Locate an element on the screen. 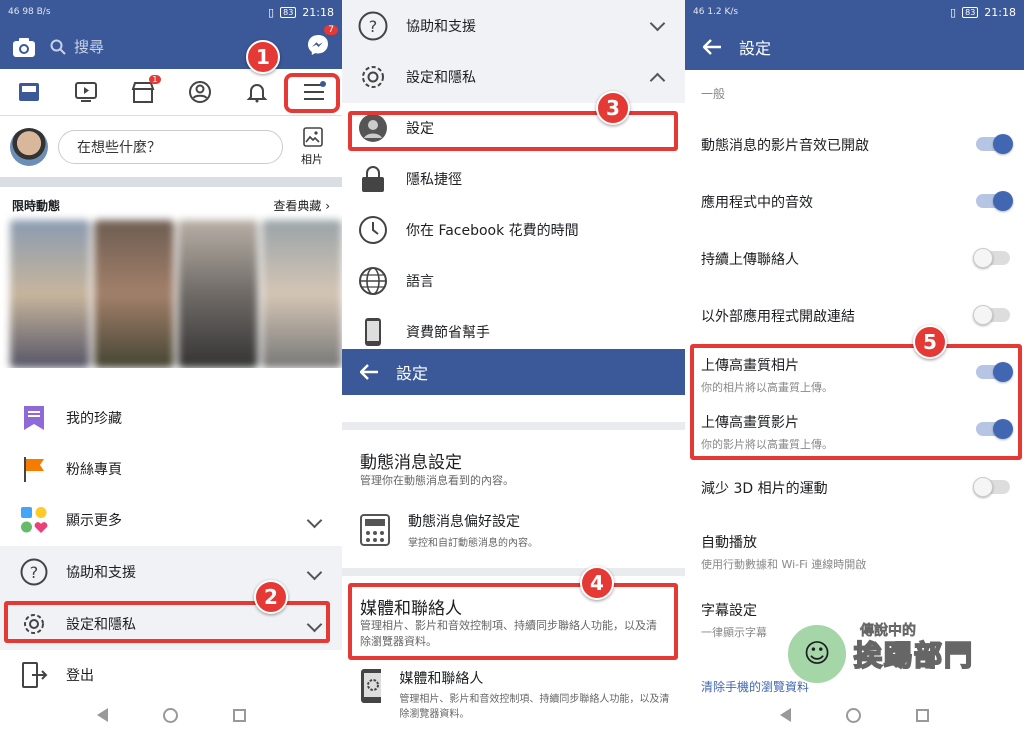 This screenshot has height=733, width=1024. autoplay-sub: 使用行動數據和 Wi-Fi 連線時開啟 is located at coordinates (784, 564).